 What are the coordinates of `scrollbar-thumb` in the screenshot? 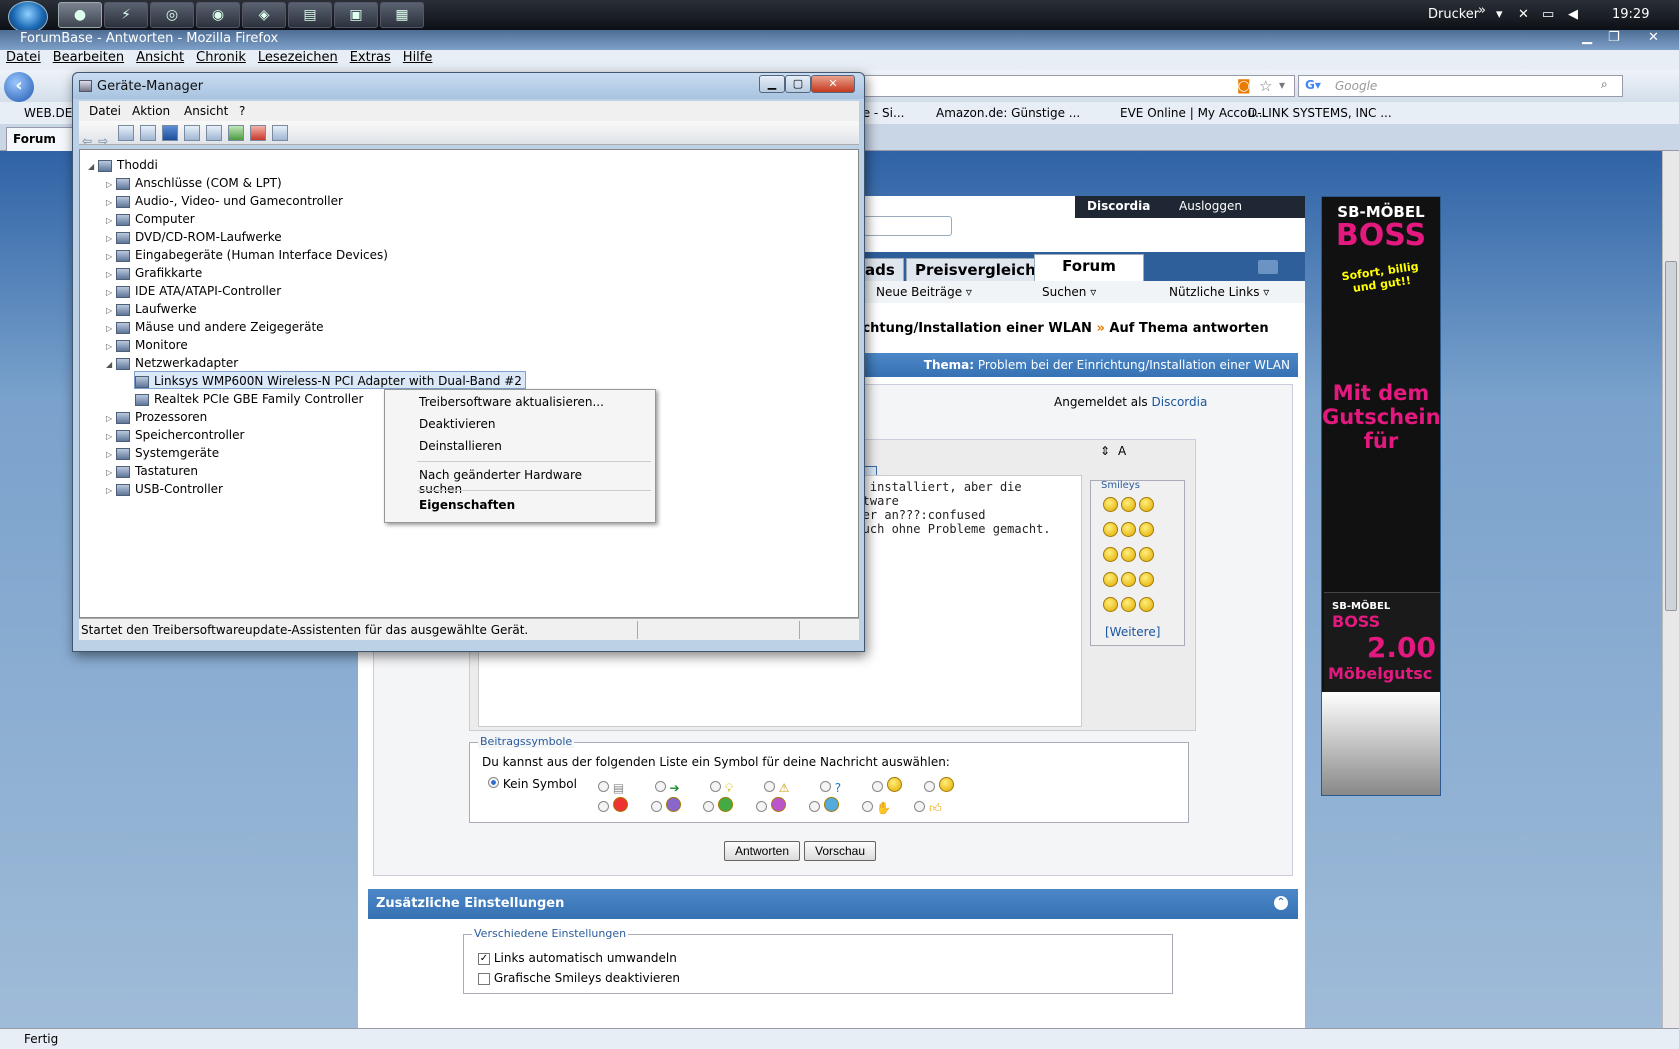 It's located at (1671, 436).